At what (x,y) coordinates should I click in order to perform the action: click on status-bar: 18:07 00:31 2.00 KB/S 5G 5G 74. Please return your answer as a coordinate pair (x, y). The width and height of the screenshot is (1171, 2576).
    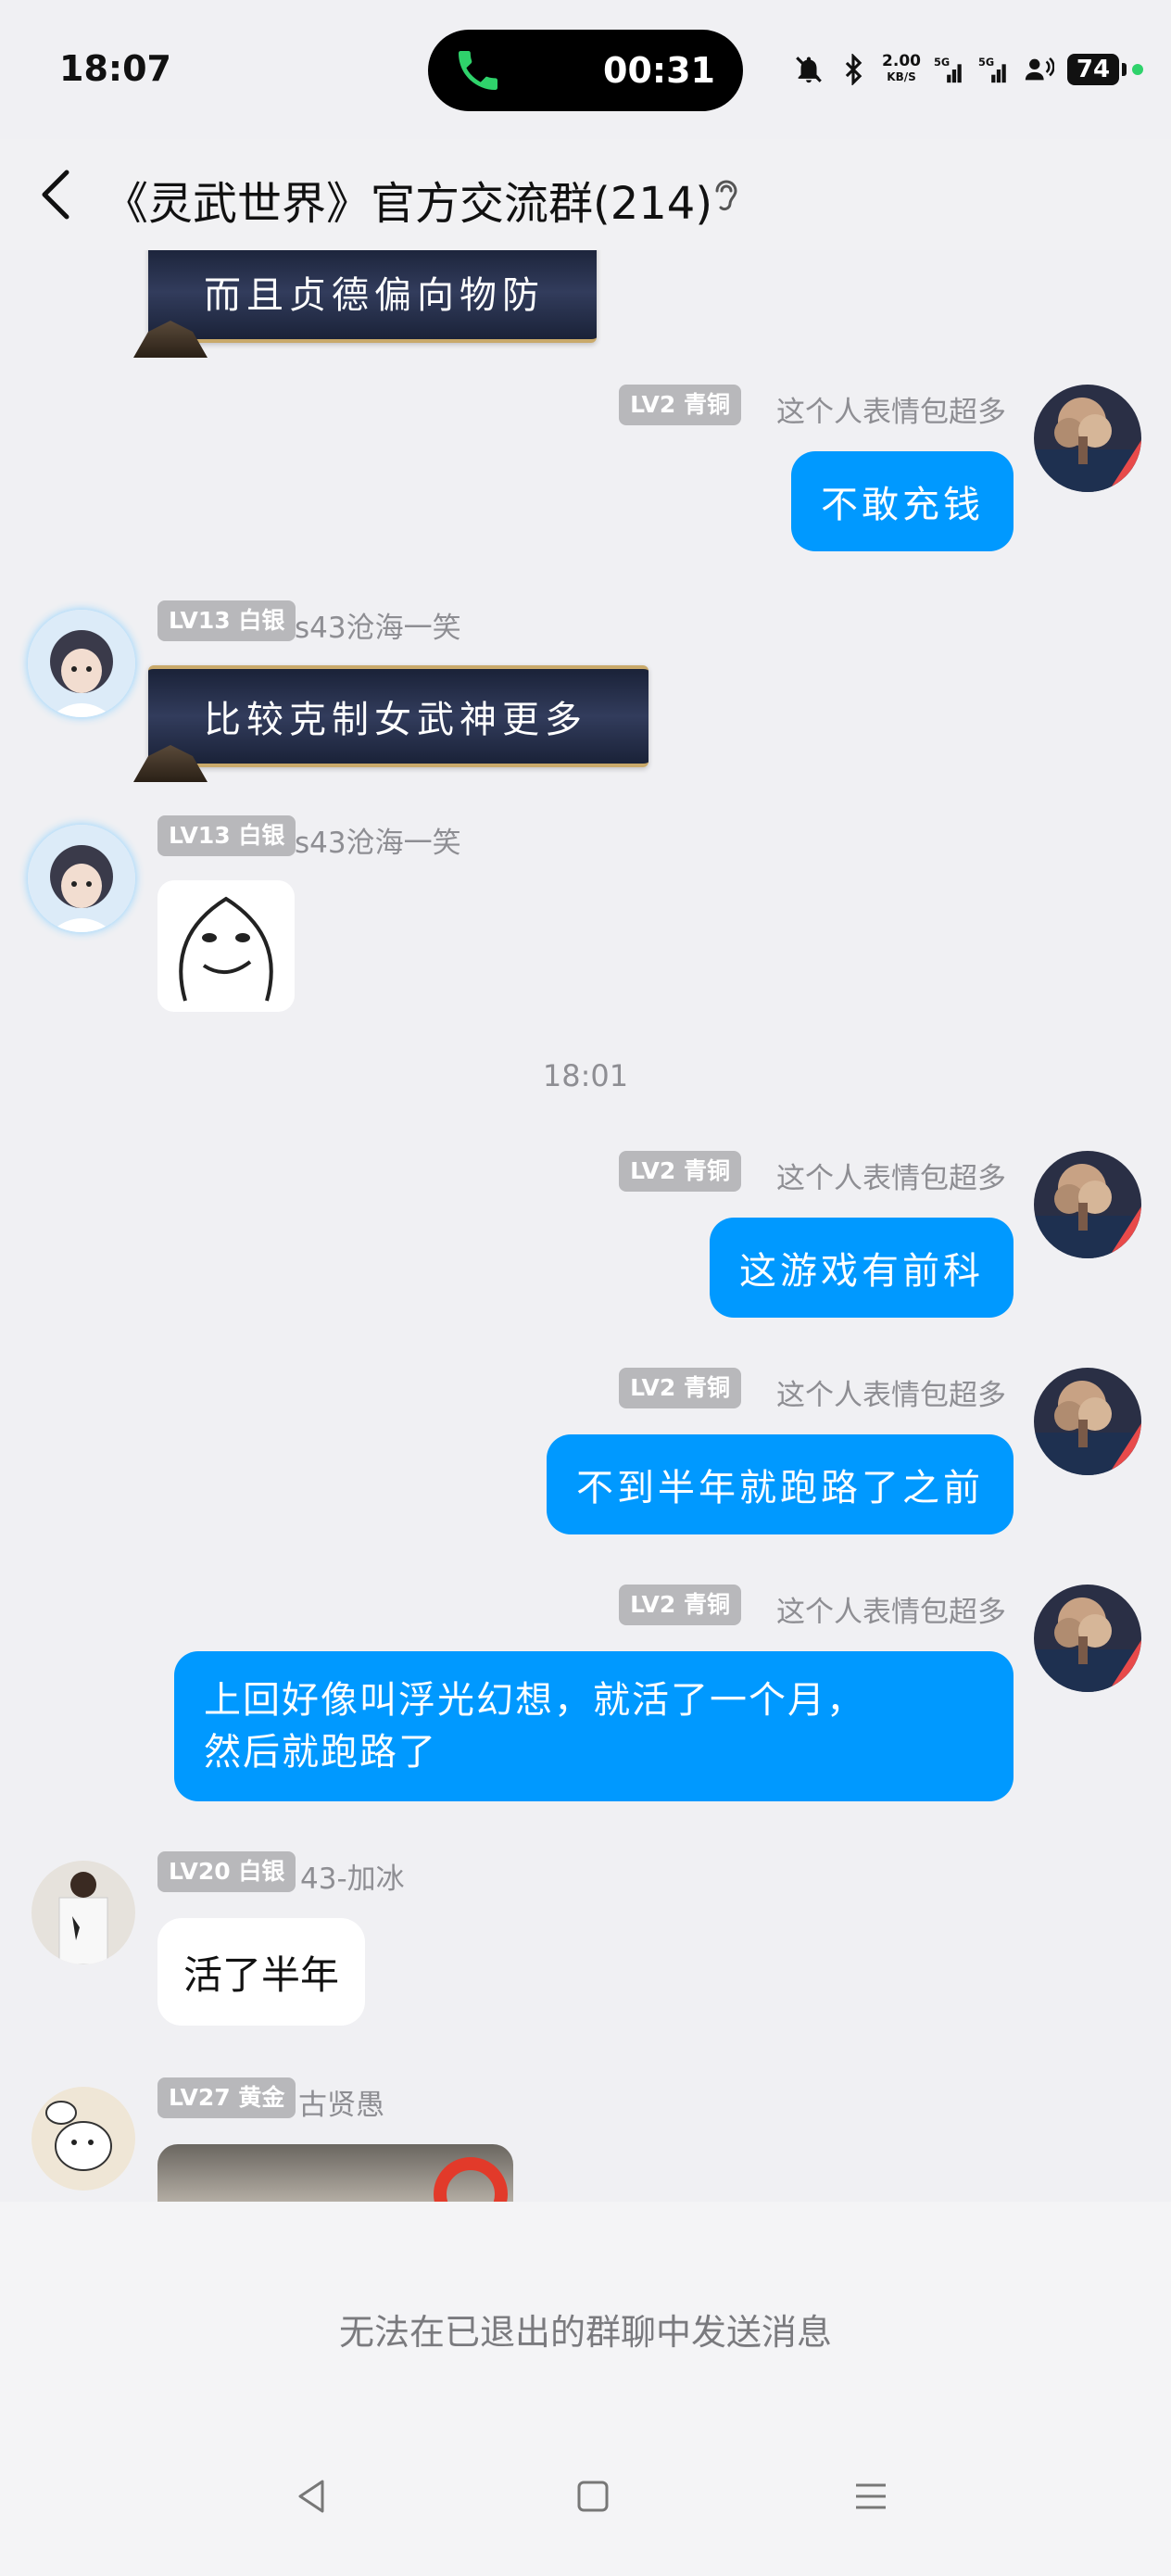
    Looking at the image, I should click on (585, 69).